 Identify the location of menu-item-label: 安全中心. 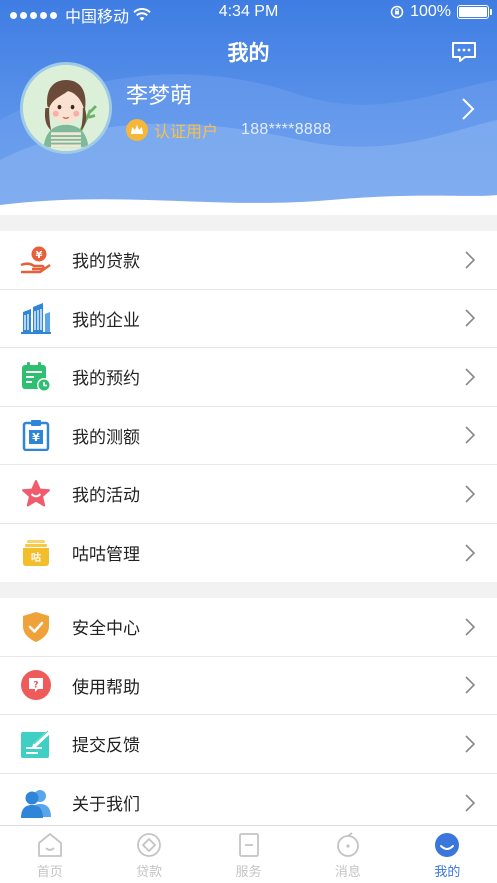
(106, 629).